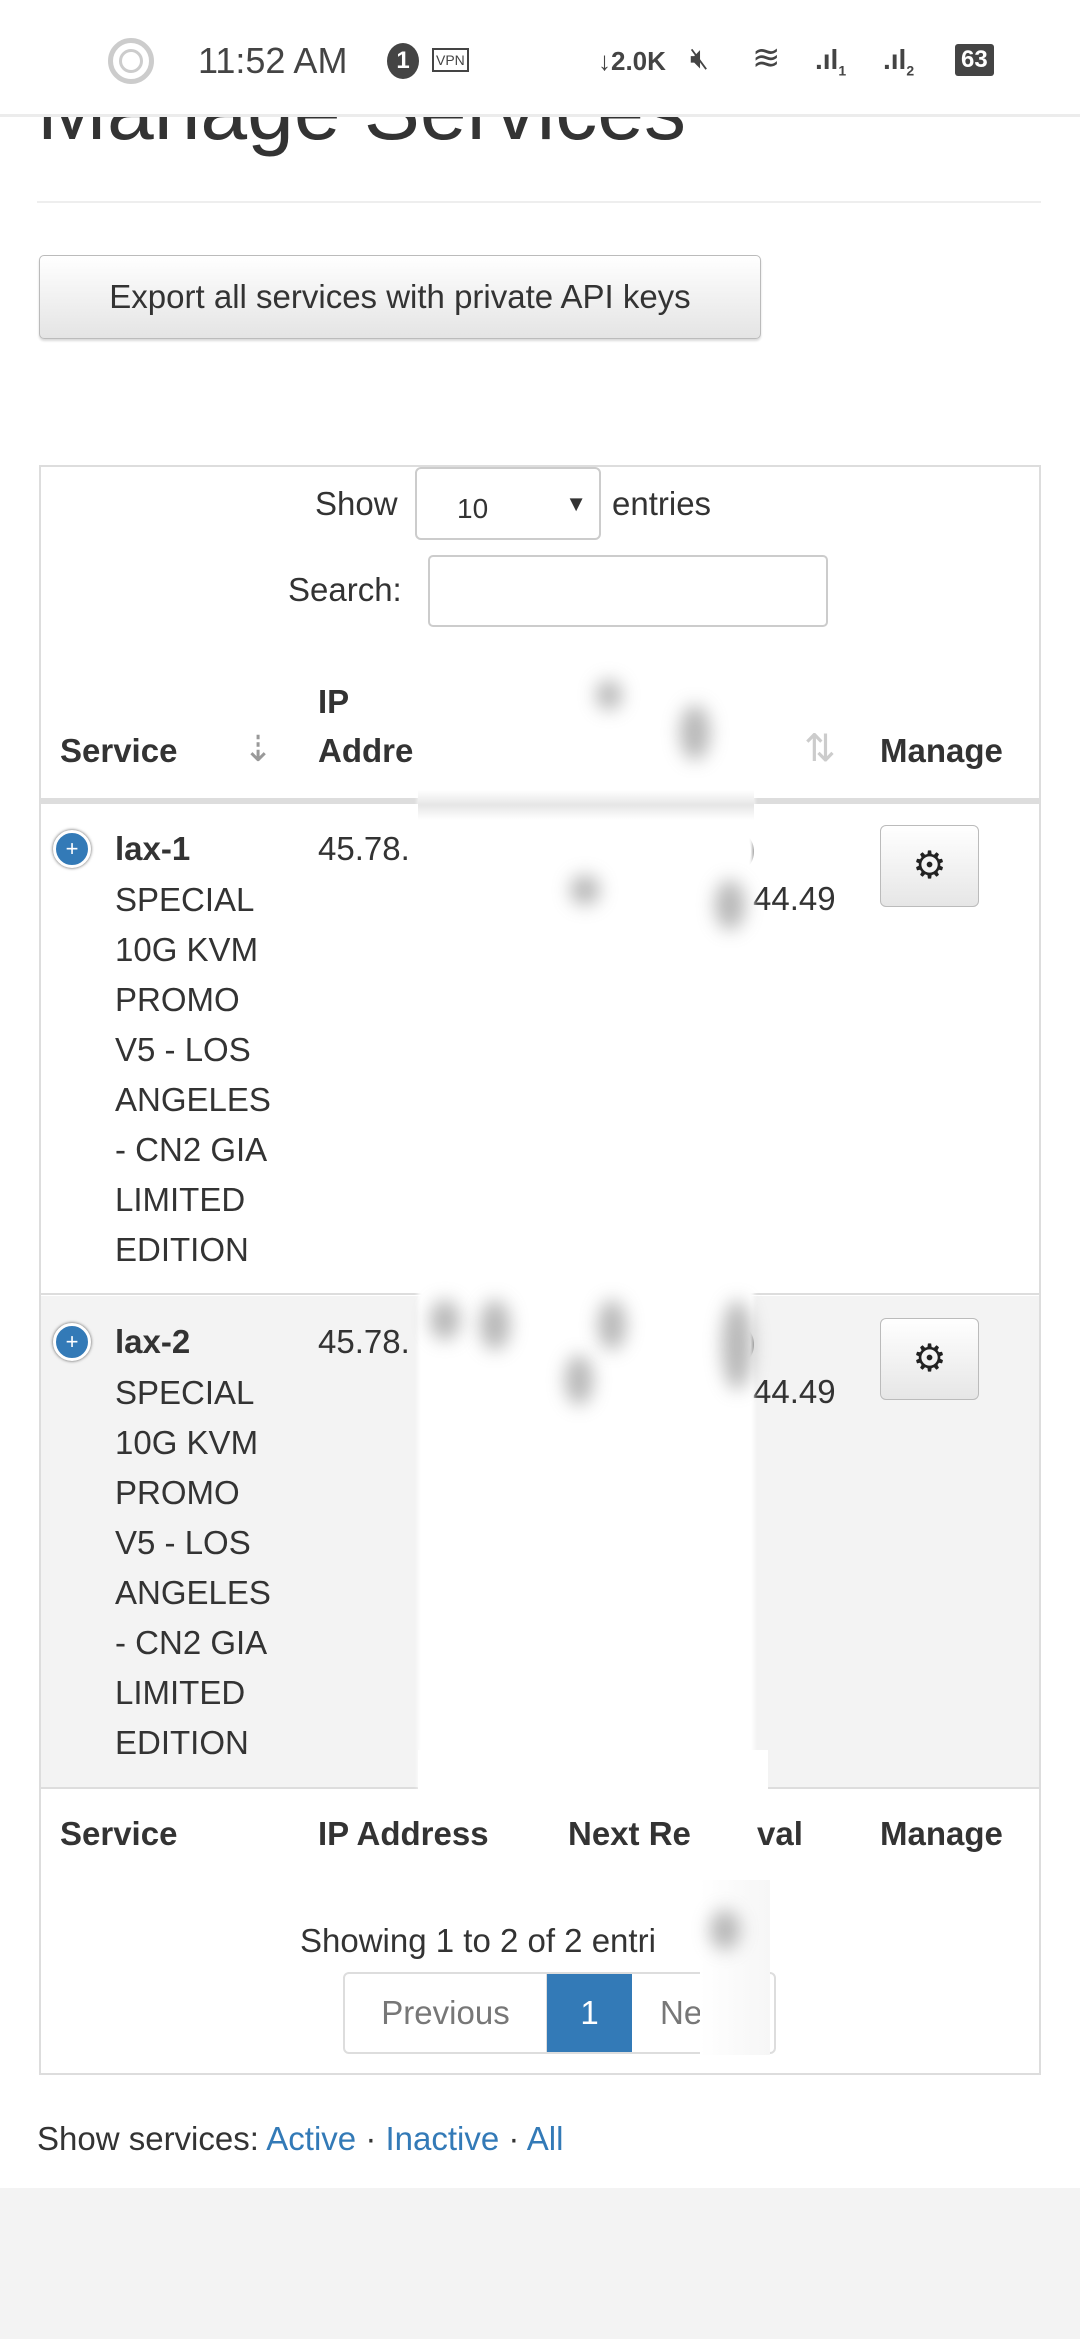 This screenshot has width=1080, height=2339. I want to click on footer-header-service: Service, so click(119, 1833).